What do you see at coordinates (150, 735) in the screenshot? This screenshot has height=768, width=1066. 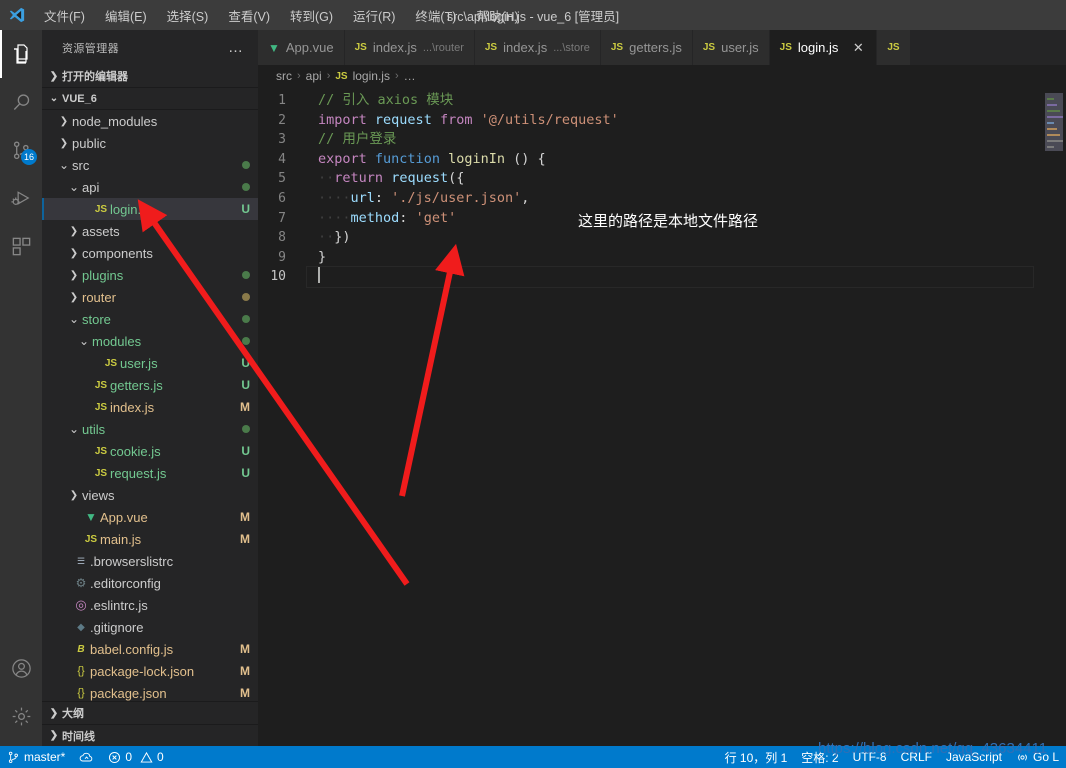 I see `section-timeline: ❯ 时间线` at bounding box center [150, 735].